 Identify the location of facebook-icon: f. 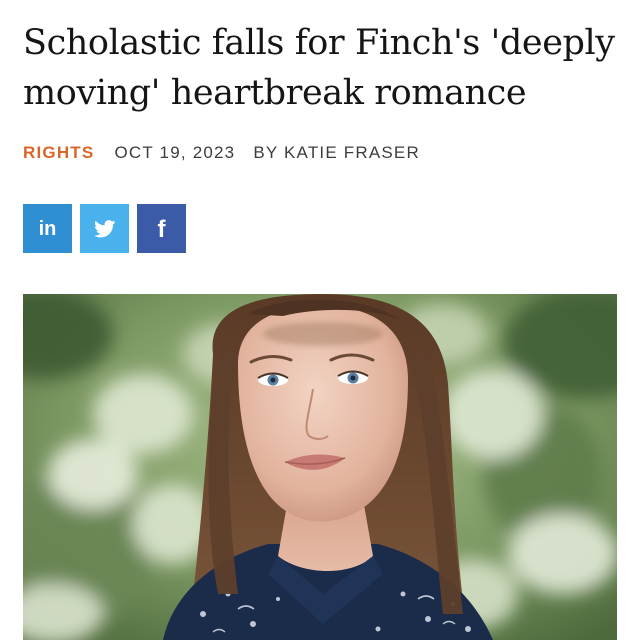
(162, 229).